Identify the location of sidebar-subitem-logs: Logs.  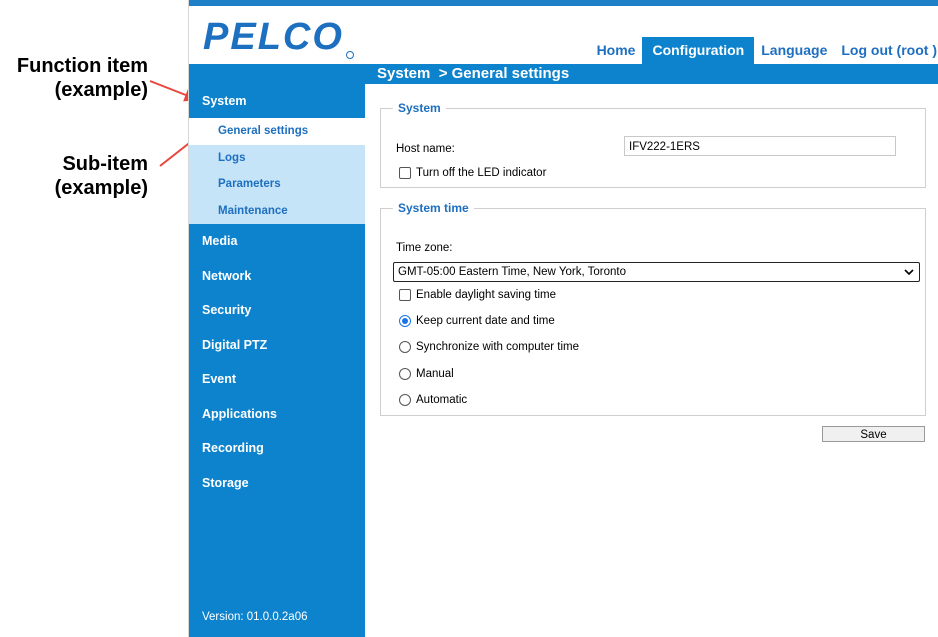
(277, 158).